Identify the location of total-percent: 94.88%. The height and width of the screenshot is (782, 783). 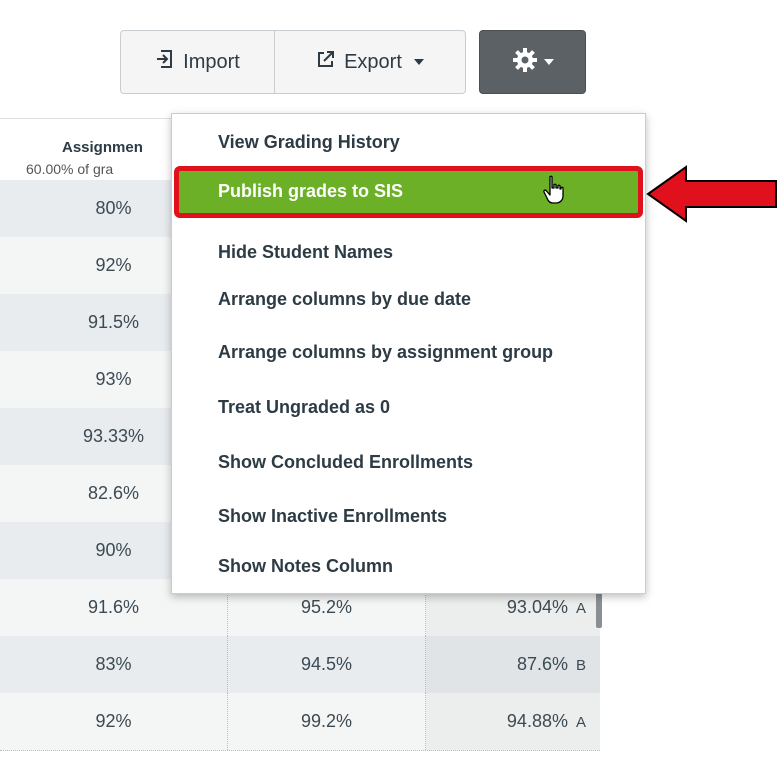
(537, 721).